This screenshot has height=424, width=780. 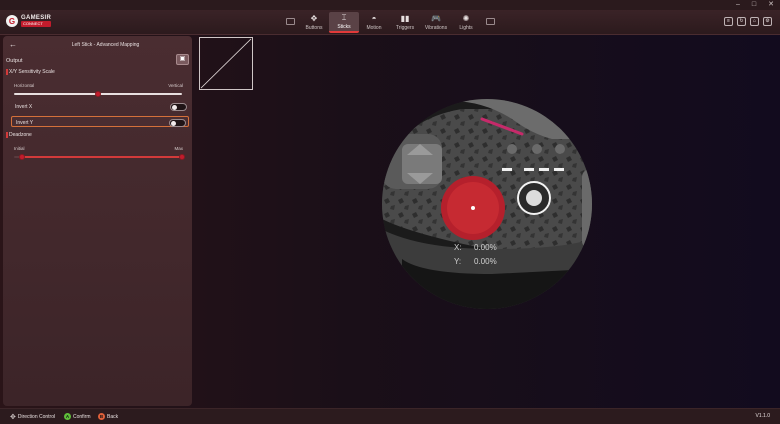 I want to click on direction-hint: ✥ Direction Control, so click(x=32, y=417).